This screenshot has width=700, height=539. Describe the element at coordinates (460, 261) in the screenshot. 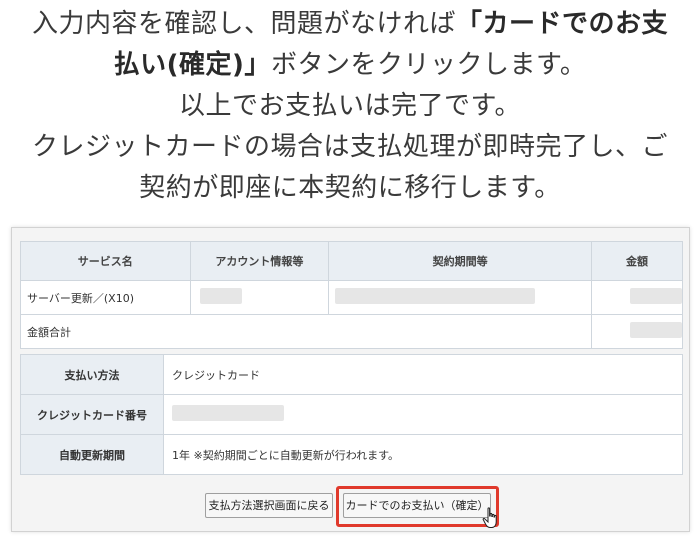

I see `header-contract-period: 契約期間等` at that location.